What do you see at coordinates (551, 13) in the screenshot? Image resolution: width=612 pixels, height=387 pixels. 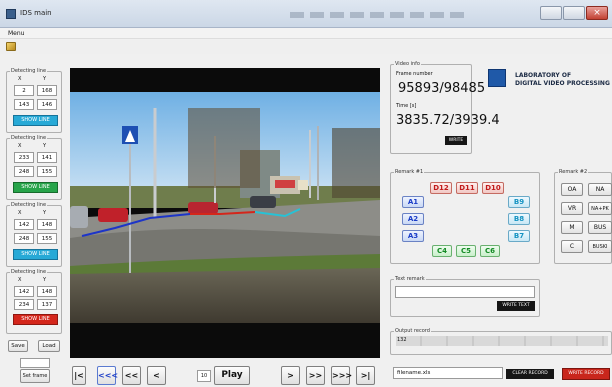 I see `minimize-button` at bounding box center [551, 13].